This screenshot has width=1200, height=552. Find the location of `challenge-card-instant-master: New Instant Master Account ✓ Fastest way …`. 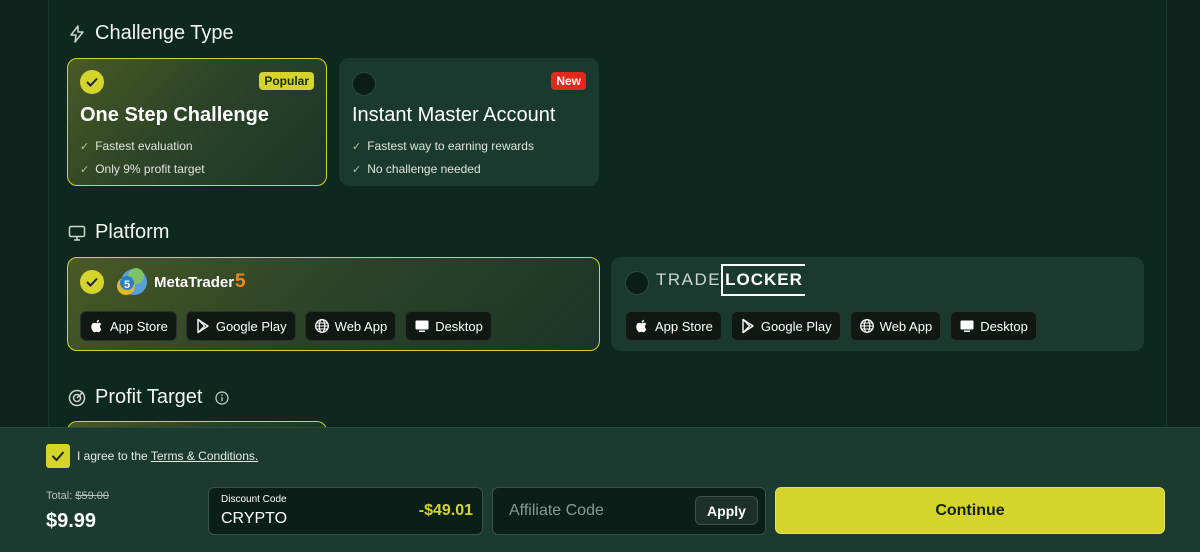

challenge-card-instant-master: New Instant Master Account ✓ Fastest way … is located at coordinates (469, 122).